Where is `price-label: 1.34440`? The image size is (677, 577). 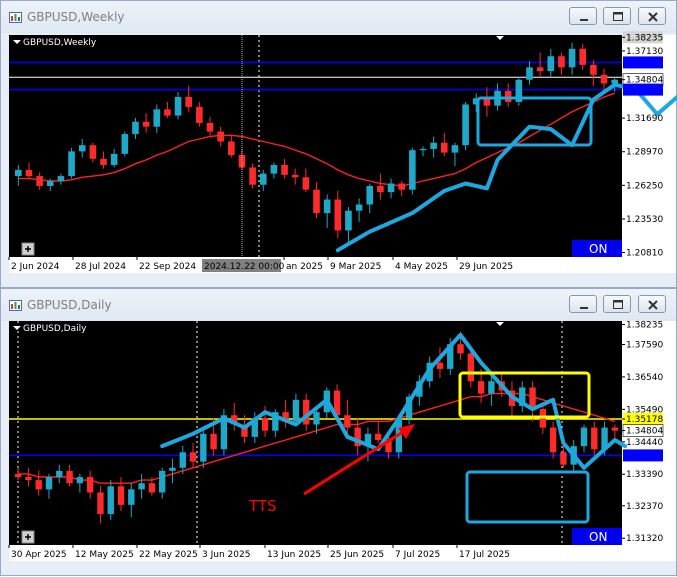 price-label: 1.34440 is located at coordinates (644, 443).